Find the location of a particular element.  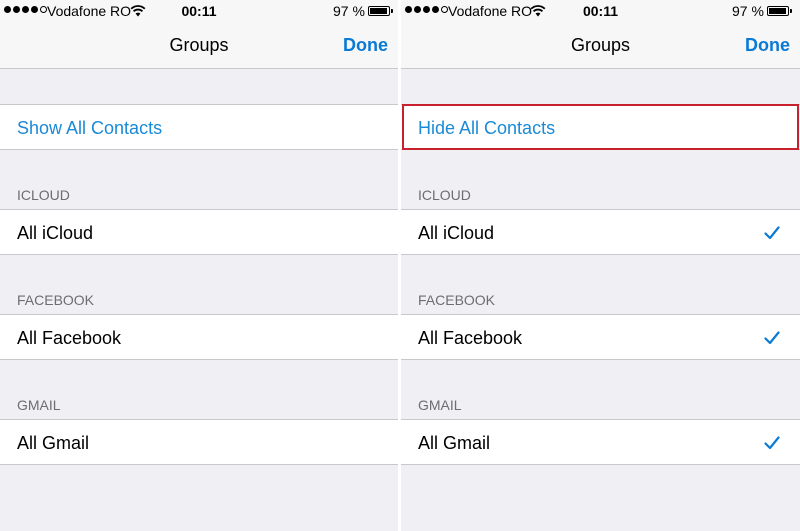

toggle-contacts-label: Show All Contacts is located at coordinates (90, 128).